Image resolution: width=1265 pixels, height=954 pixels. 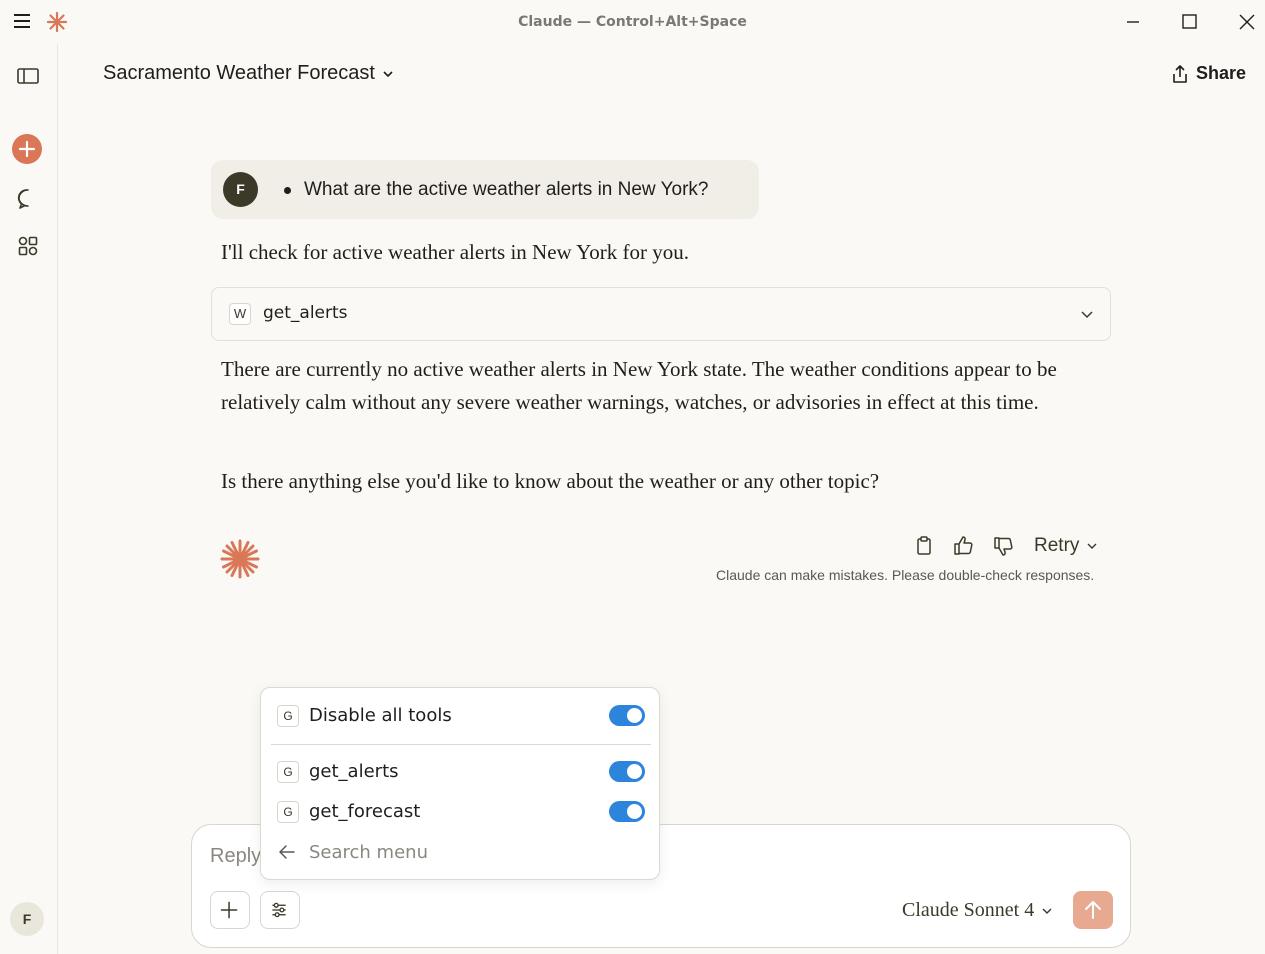 I want to click on menu-search-input, so click(x=469, y=852).